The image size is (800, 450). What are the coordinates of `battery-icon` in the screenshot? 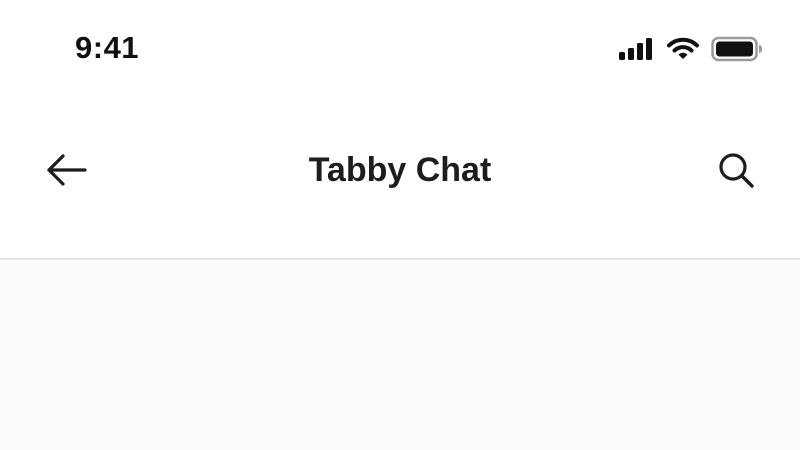 It's located at (737, 49).